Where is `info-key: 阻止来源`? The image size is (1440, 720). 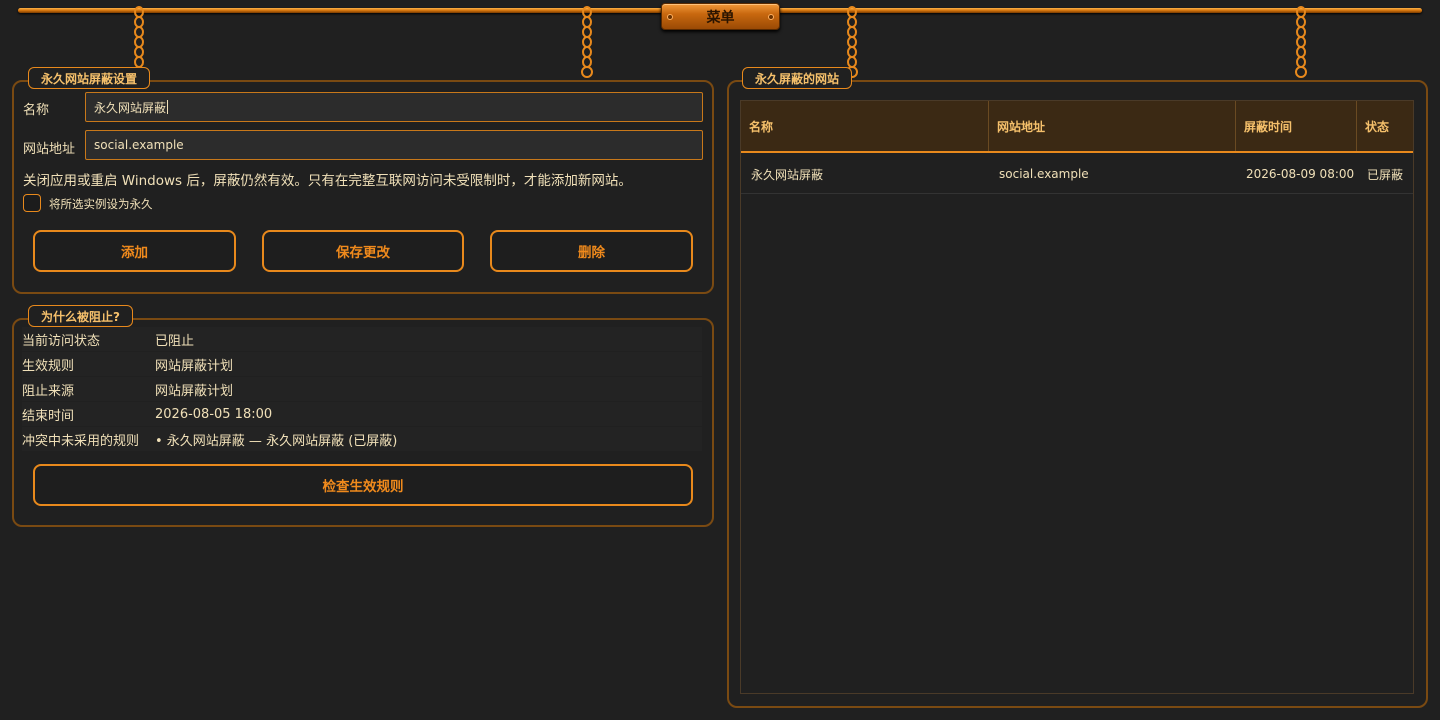
info-key: 阻止来源 is located at coordinates (48, 391).